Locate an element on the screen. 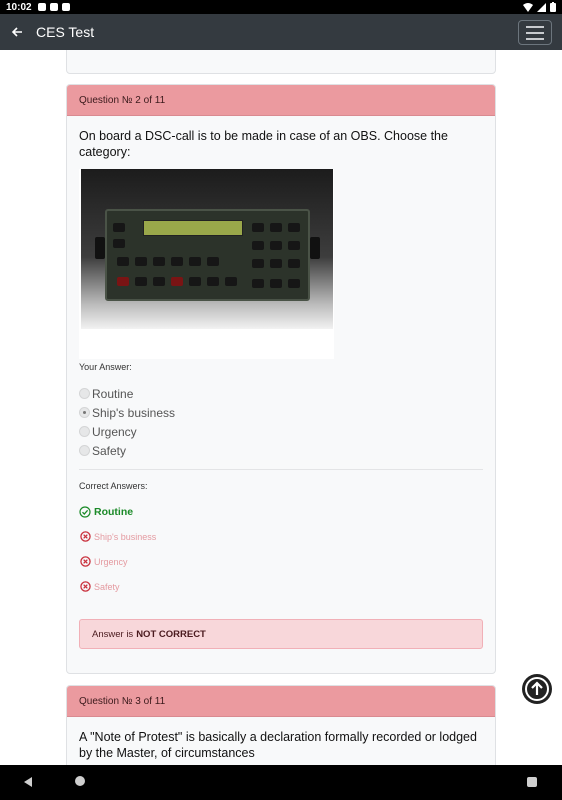  correct-answer: Routine is located at coordinates (281, 511).